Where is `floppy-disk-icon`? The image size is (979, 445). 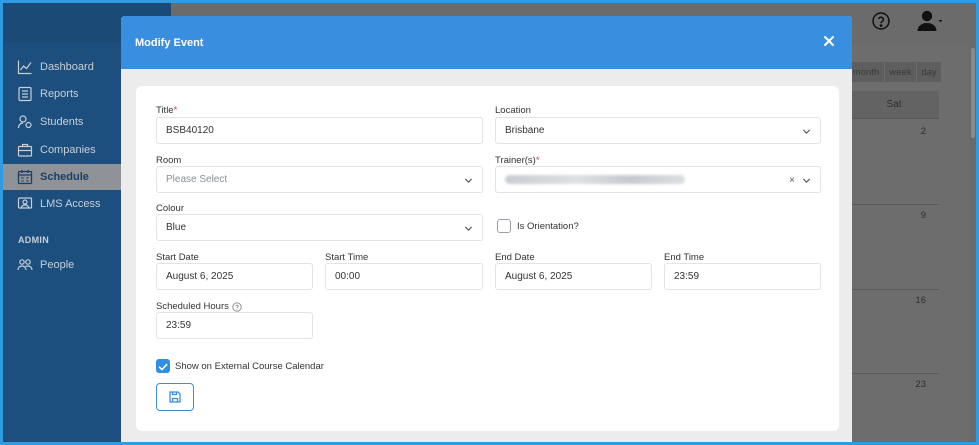 floppy-disk-icon is located at coordinates (175, 397).